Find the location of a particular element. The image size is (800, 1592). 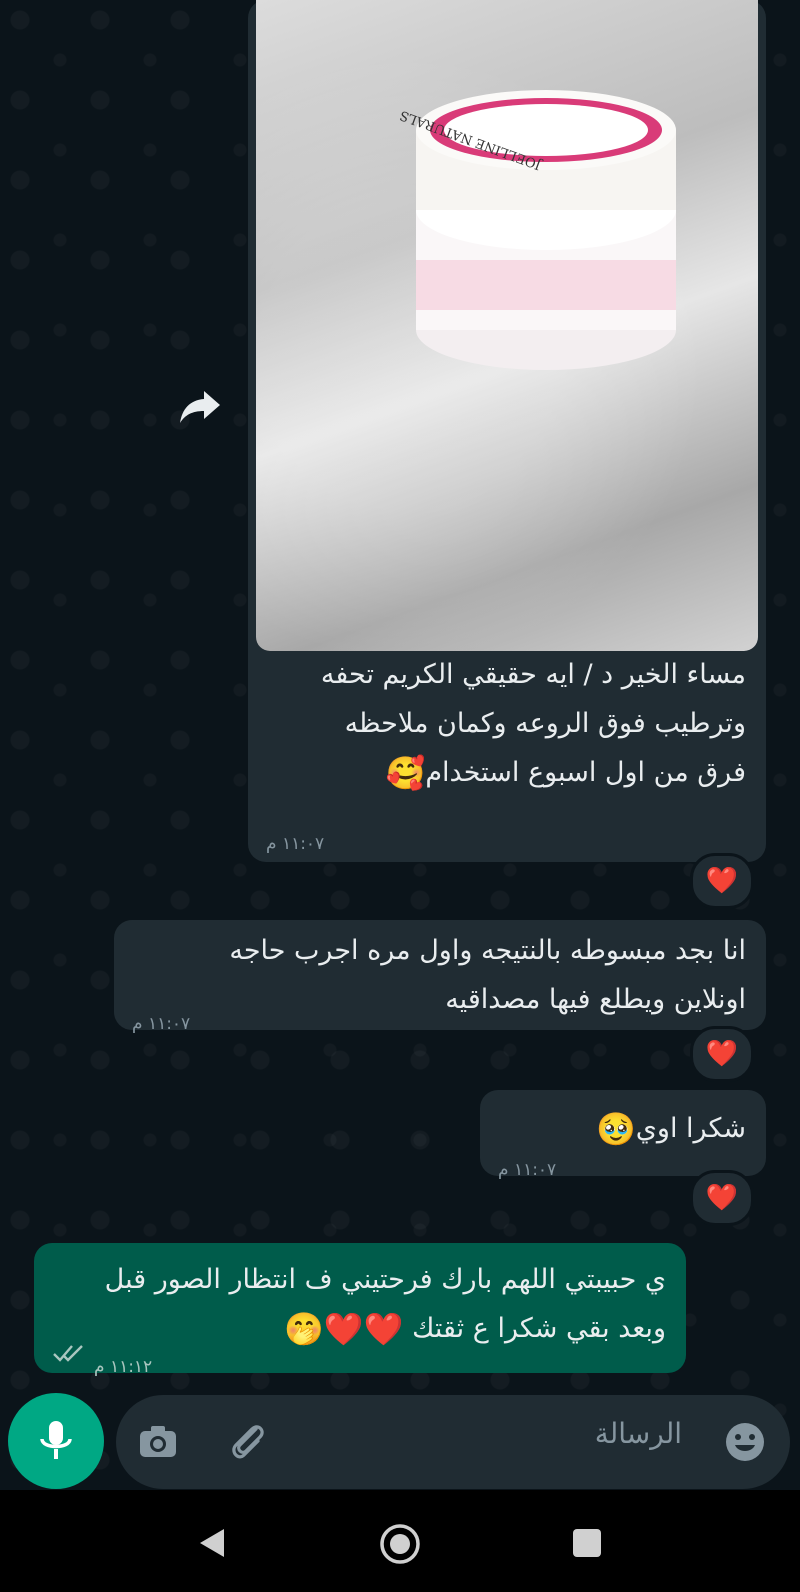

system-navigation-bar is located at coordinates (400, 1541).